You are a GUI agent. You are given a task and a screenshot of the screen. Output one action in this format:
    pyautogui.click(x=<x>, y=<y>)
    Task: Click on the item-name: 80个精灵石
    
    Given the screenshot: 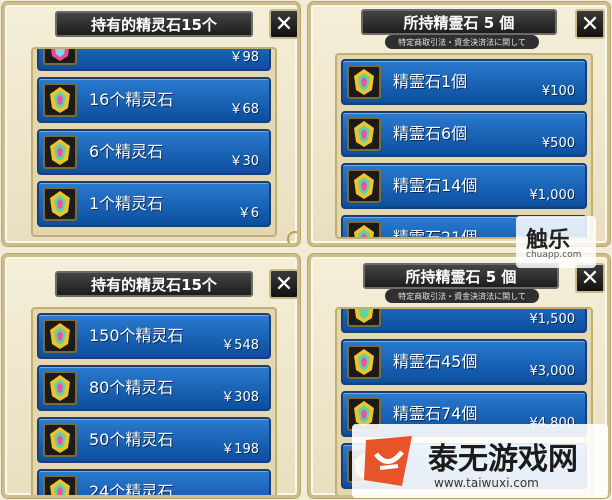 What is the action you would take?
    pyautogui.click(x=131, y=387)
    